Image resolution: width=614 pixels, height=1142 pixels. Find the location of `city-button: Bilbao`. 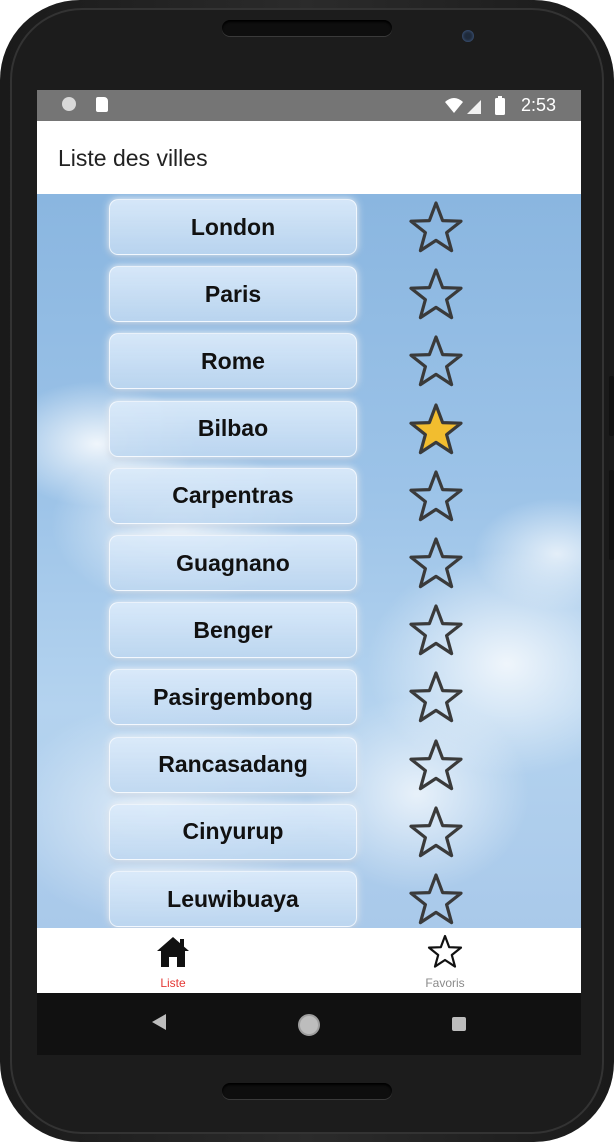

city-button: Bilbao is located at coordinates (233, 428).